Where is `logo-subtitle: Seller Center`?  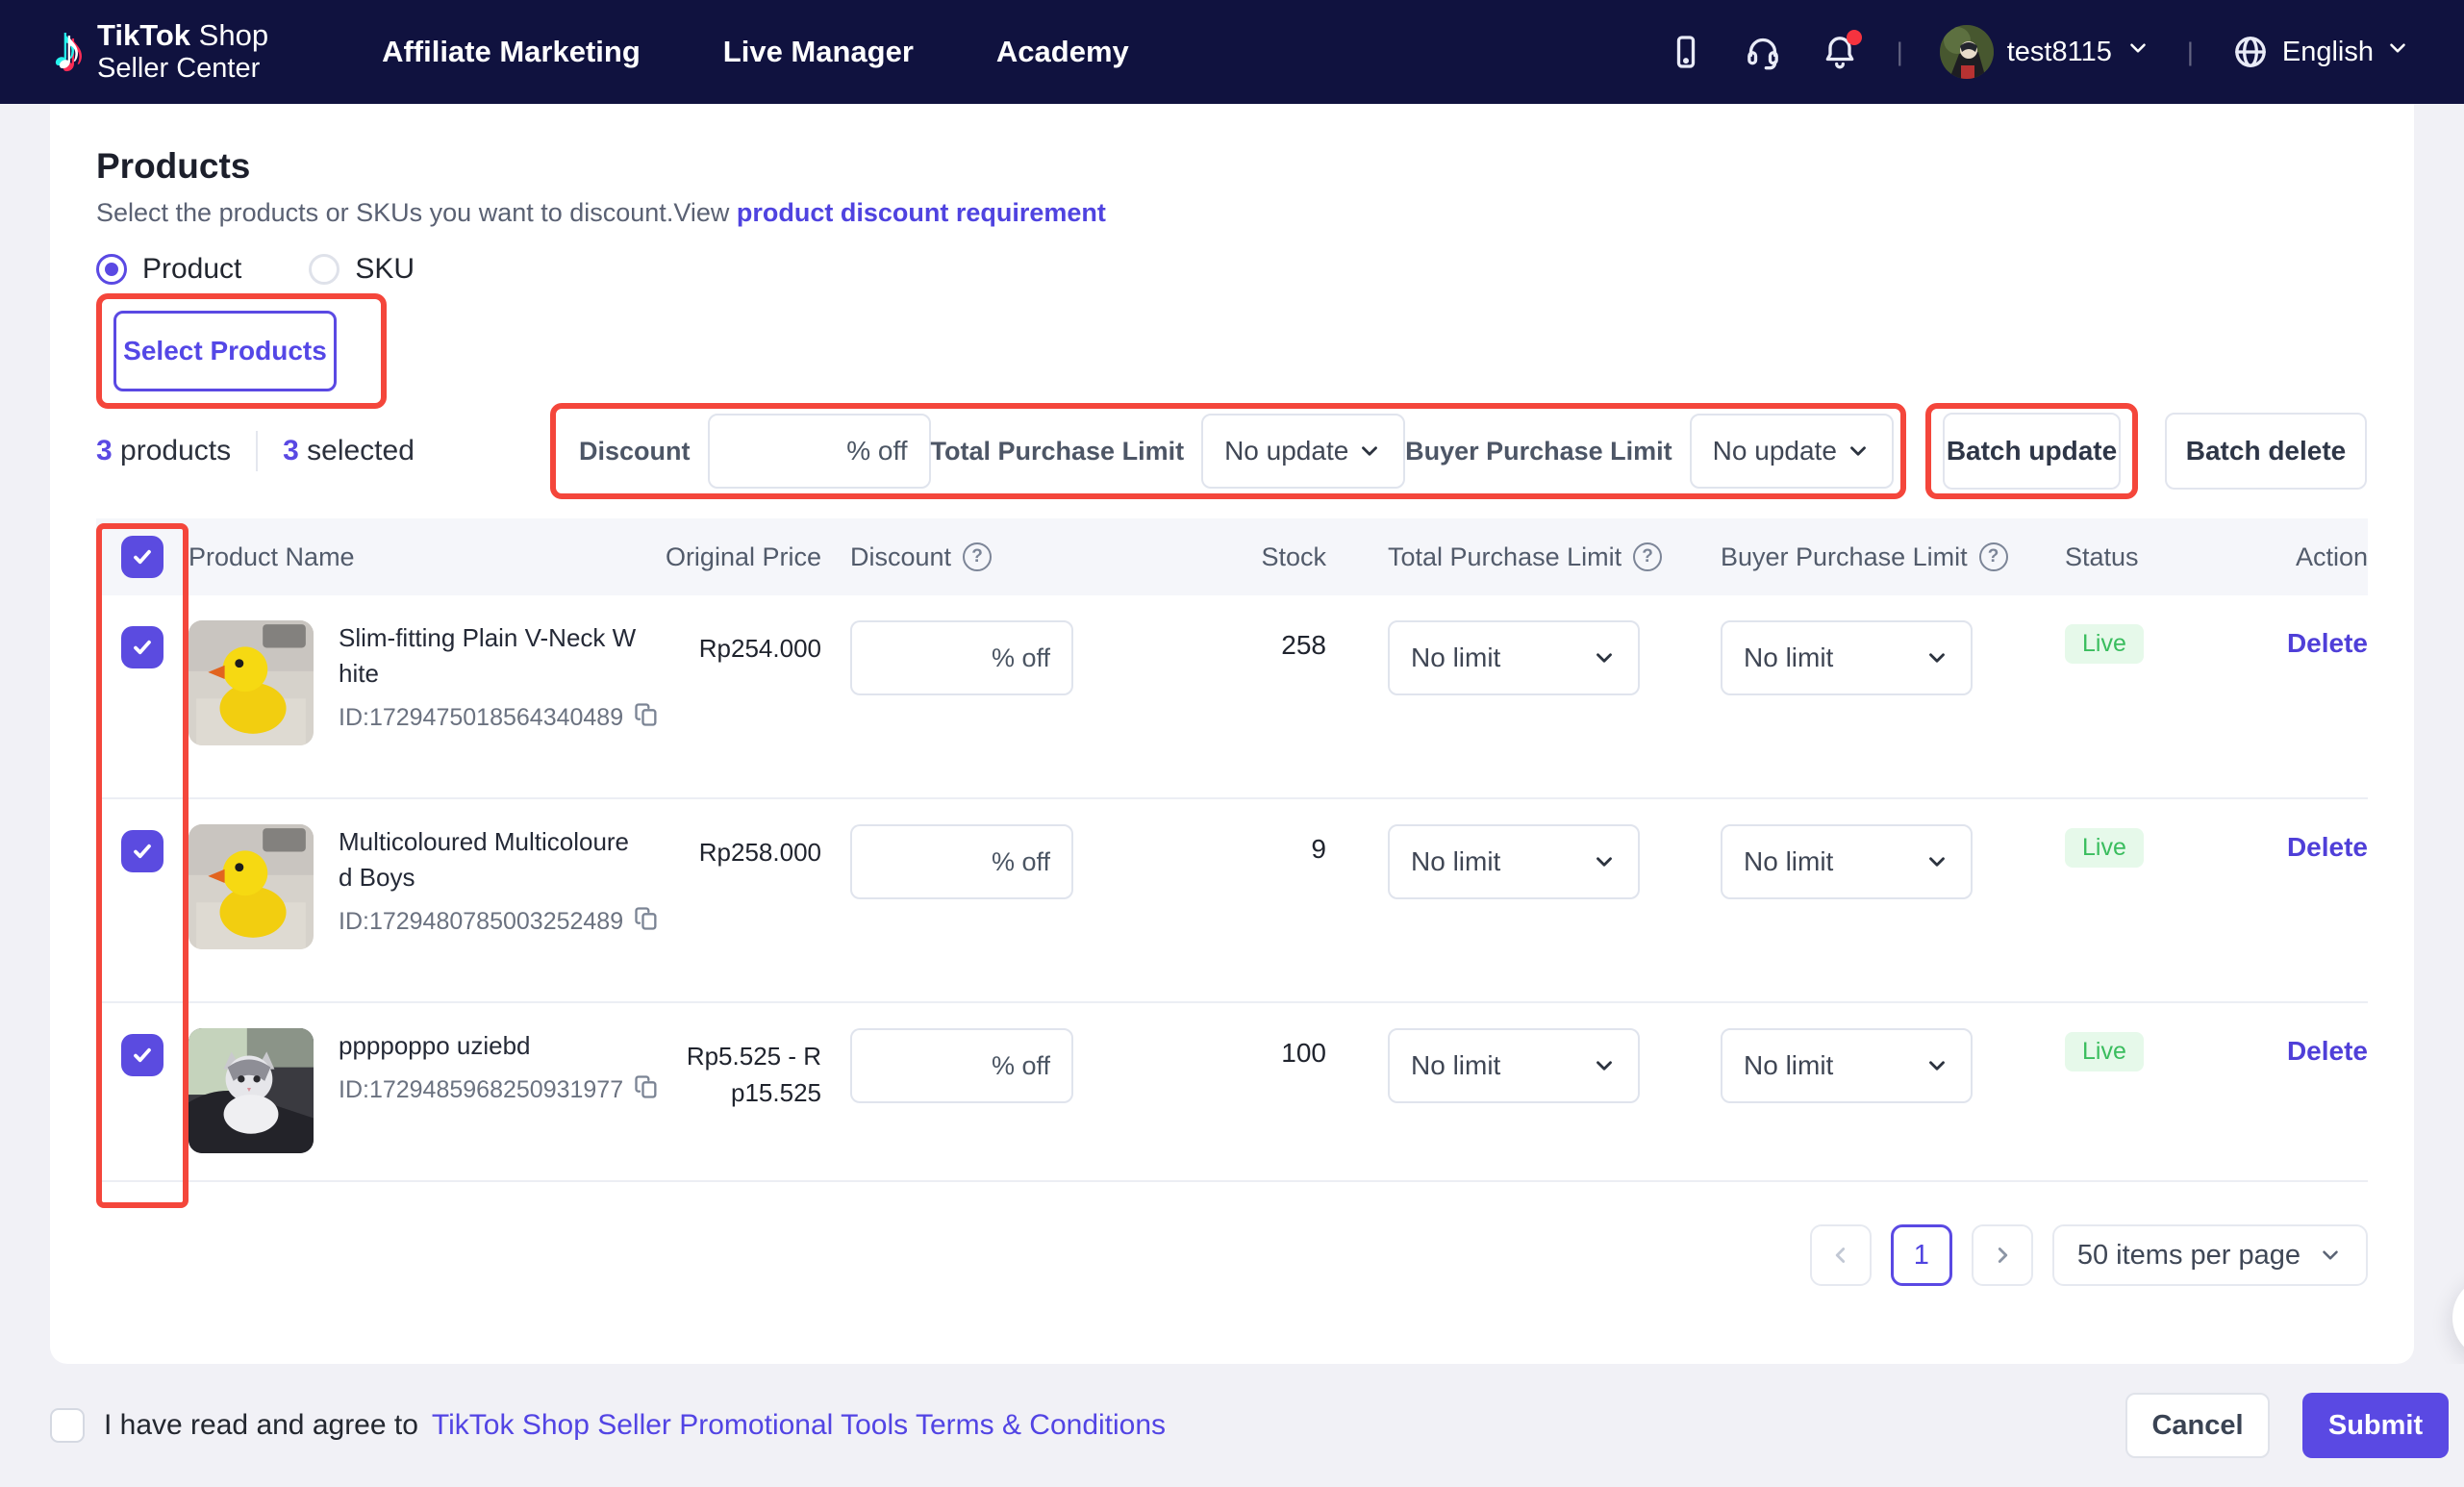 logo-subtitle: Seller Center is located at coordinates (179, 69).